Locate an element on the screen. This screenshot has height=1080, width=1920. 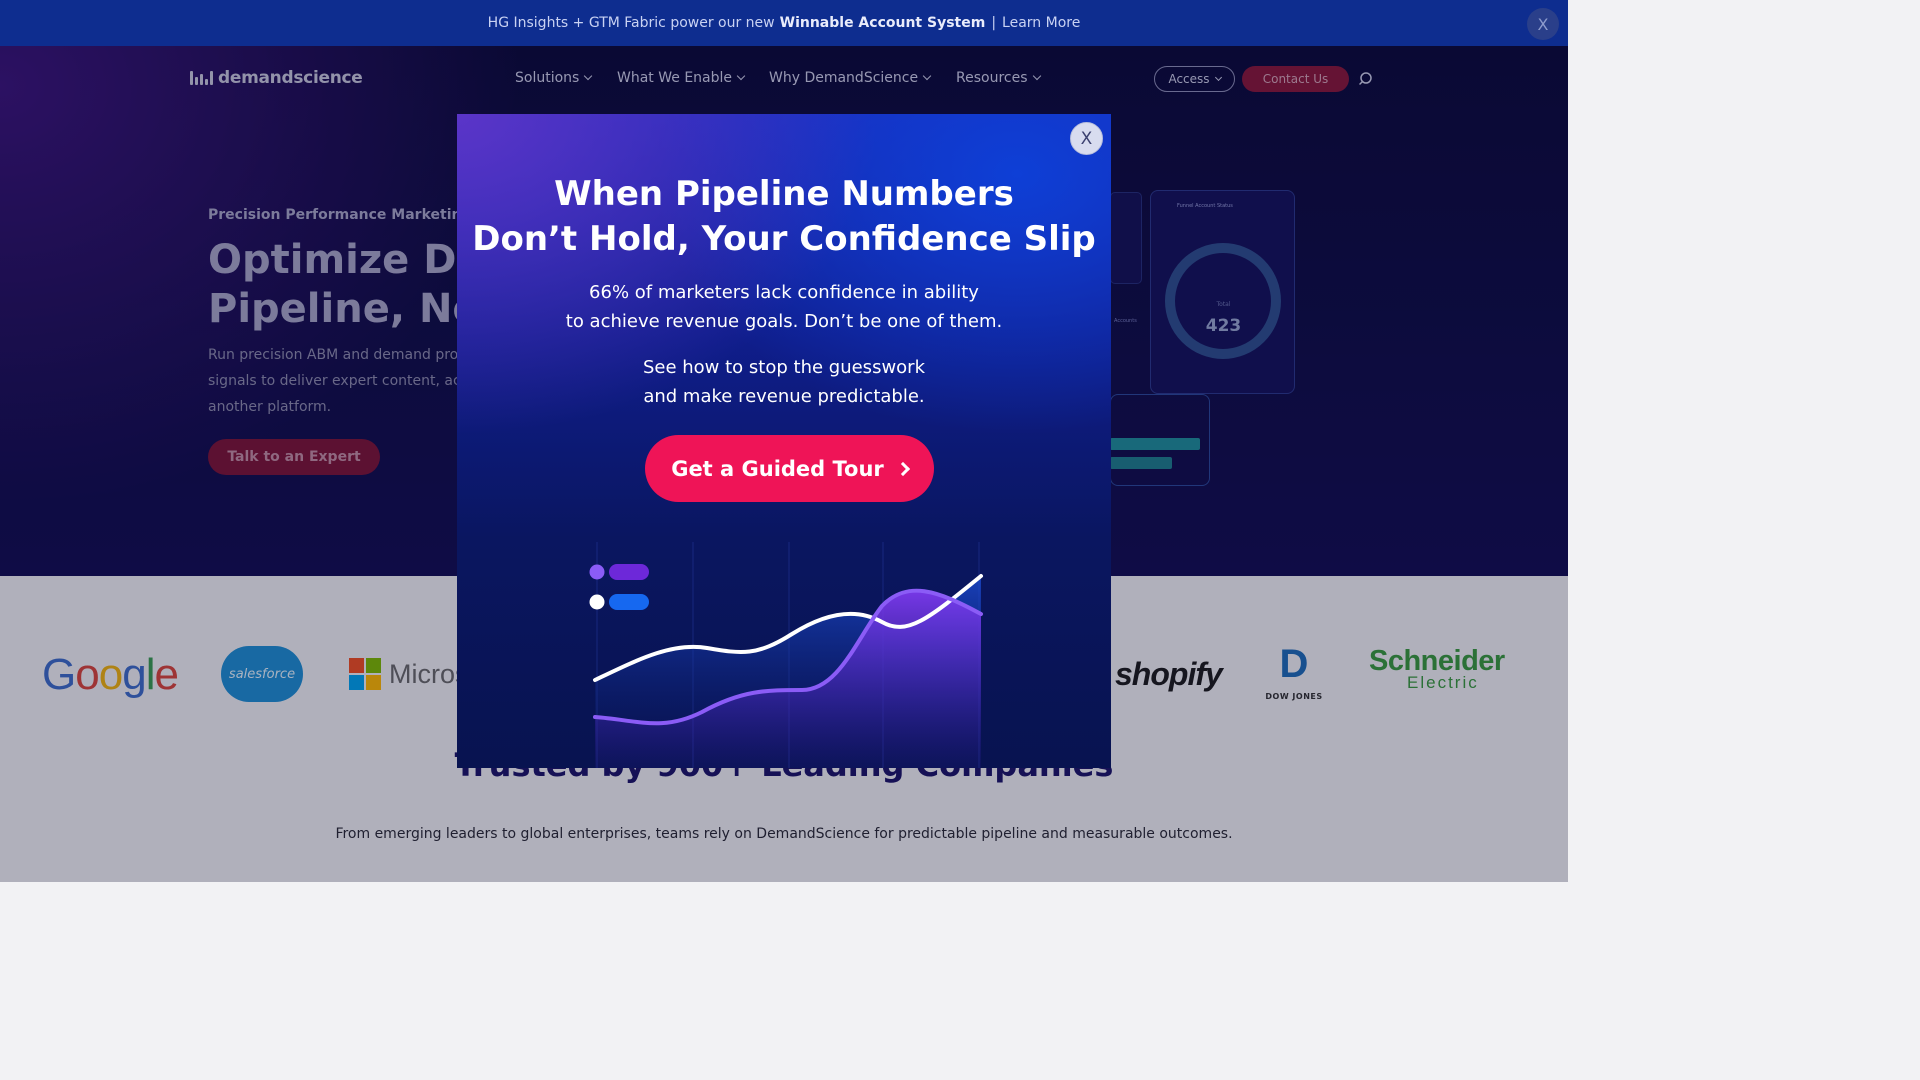
modal-pitch-line1: See how to stop the guesswork is located at coordinates (784, 367).